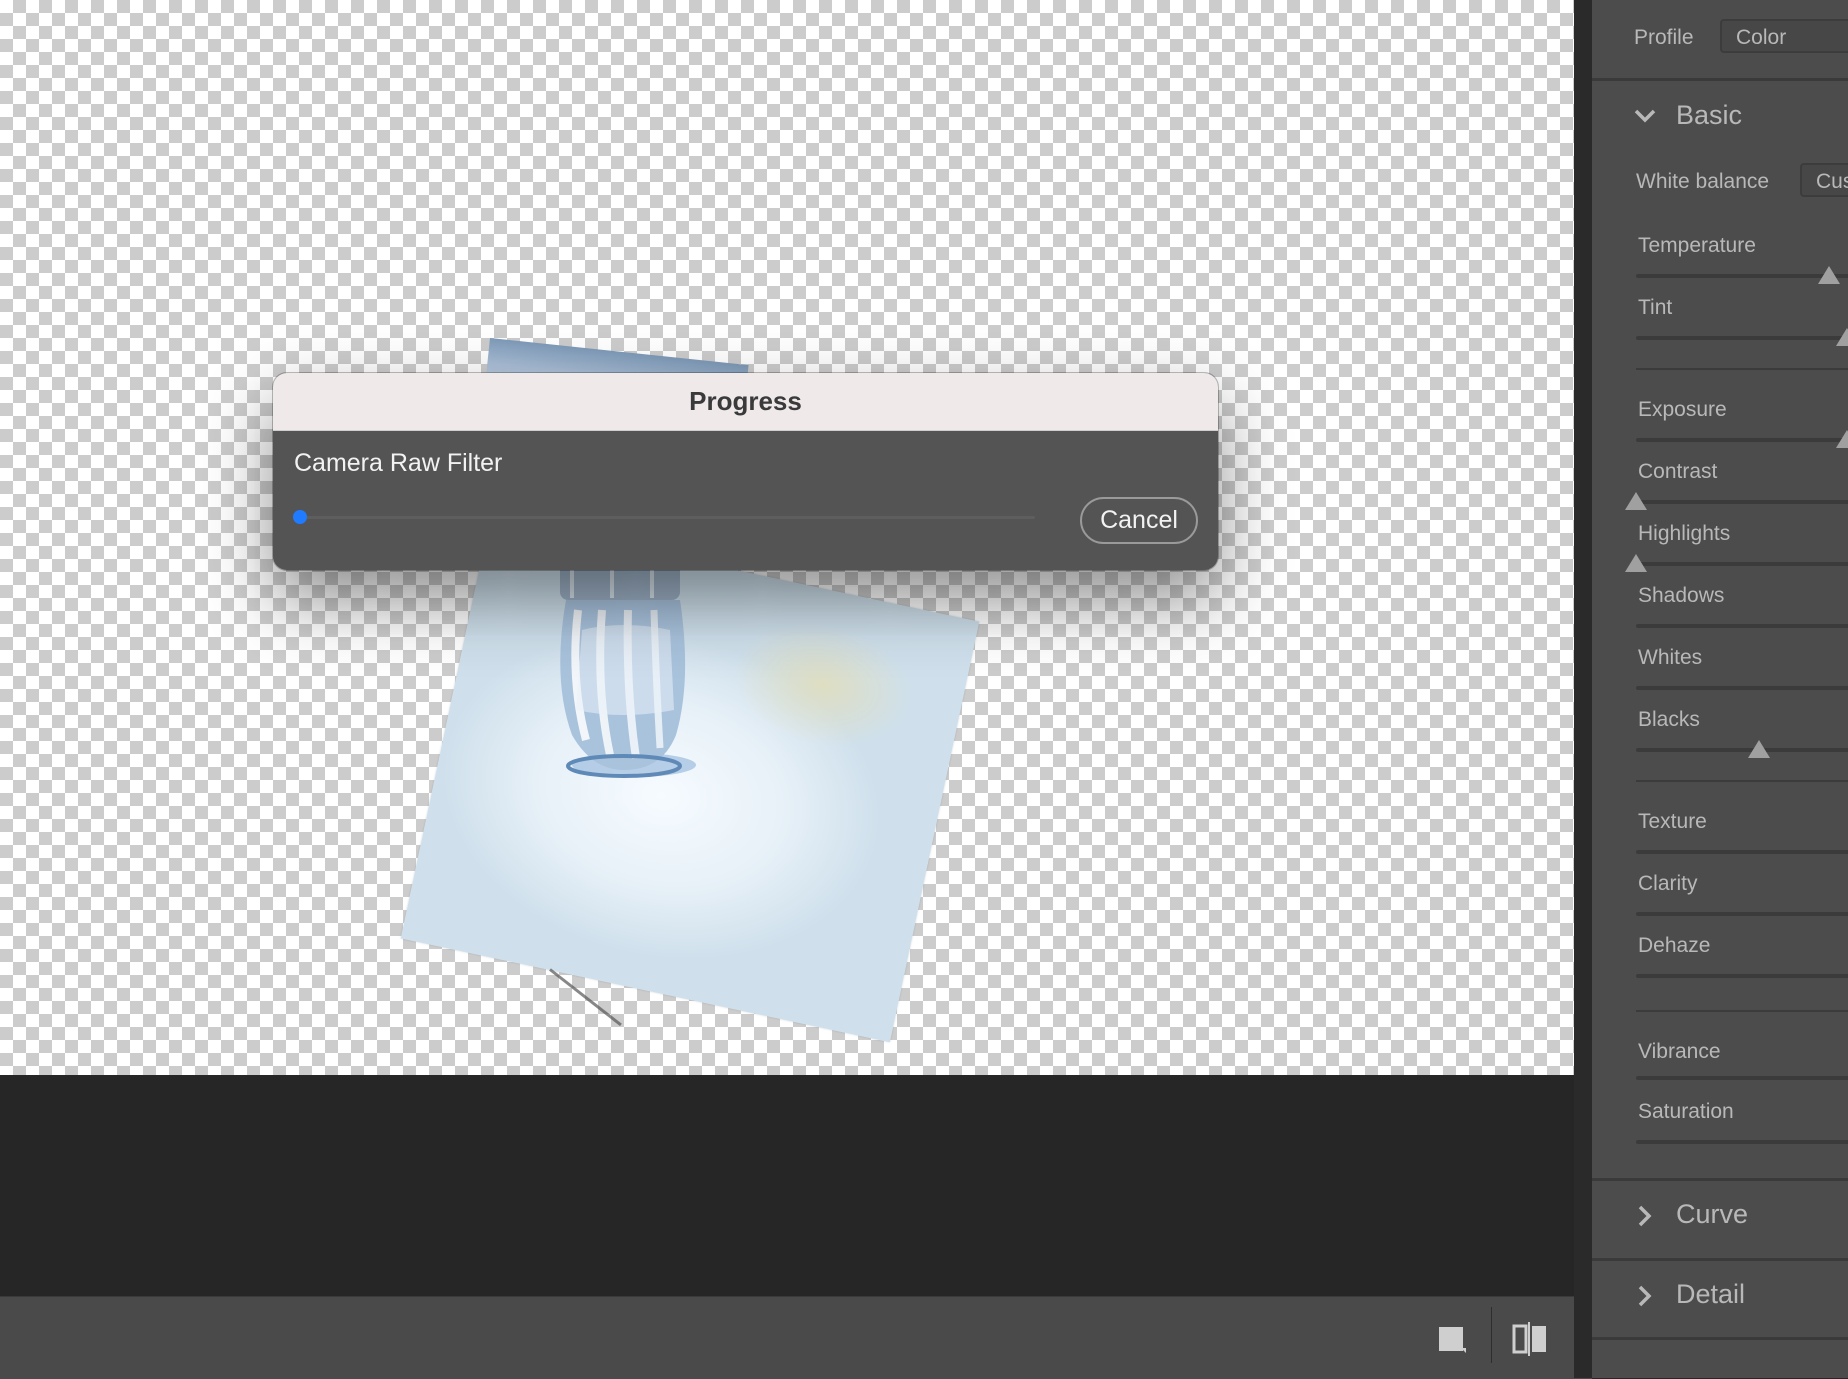 The width and height of the screenshot is (1848, 1379). Describe the element at coordinates (1681, 595) in the screenshot. I see `shadows-label: Shadows` at that location.